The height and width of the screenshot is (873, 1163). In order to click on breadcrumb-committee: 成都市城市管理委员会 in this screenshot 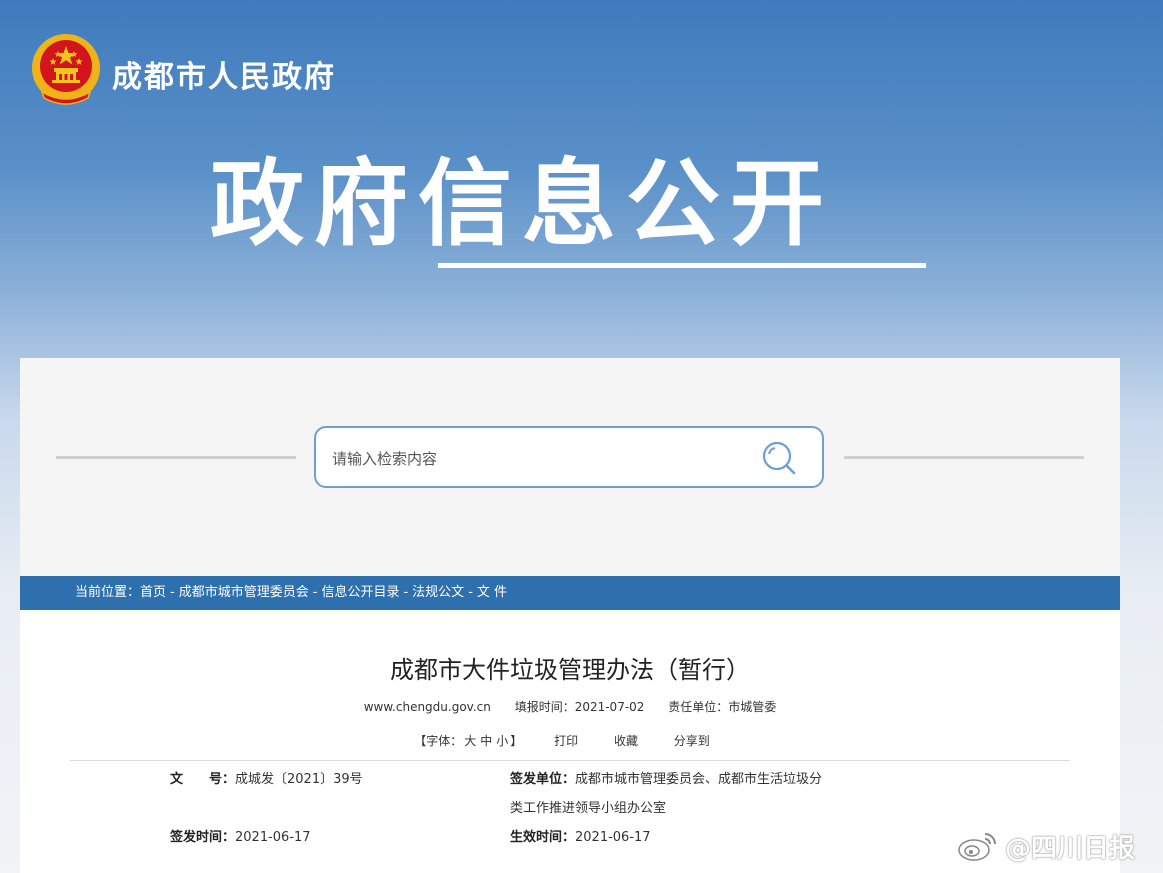, I will do `click(244, 592)`.